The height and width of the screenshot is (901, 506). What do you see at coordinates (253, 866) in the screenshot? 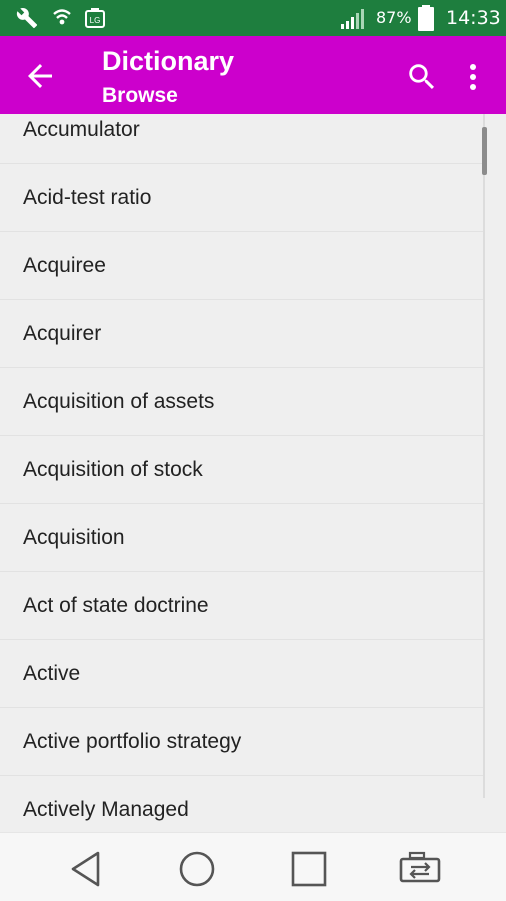
I see `navigation-bar` at bounding box center [253, 866].